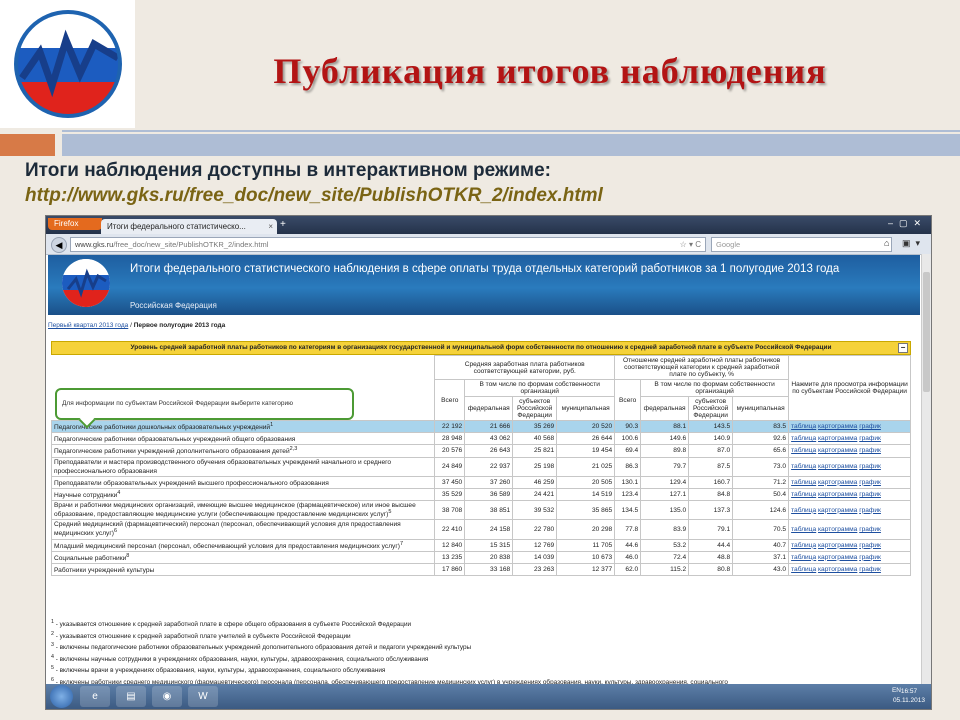 This screenshot has width=960, height=720. What do you see at coordinates (586, 451) in the screenshot?
I see `value-cell: 19 454` at bounding box center [586, 451].